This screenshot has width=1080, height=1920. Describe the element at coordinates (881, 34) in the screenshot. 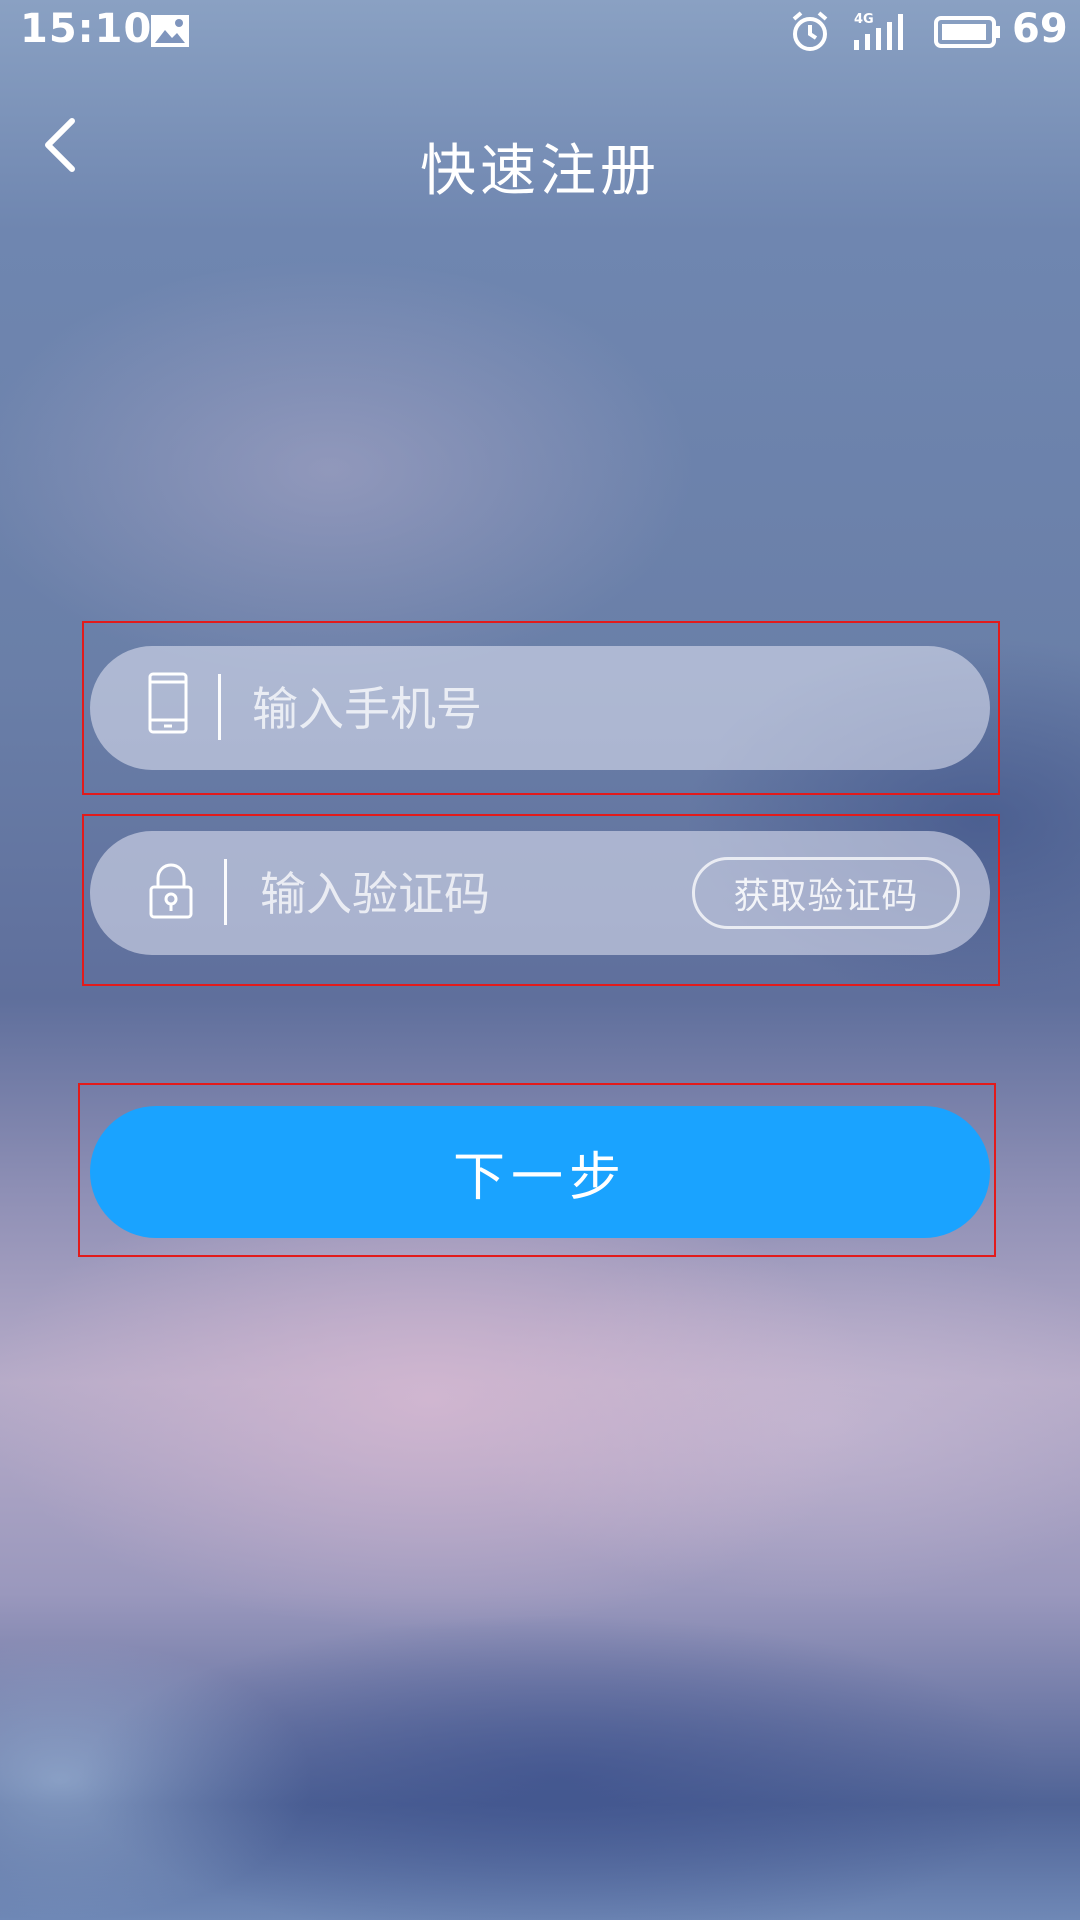

I see `signal-icon: 4G` at that location.